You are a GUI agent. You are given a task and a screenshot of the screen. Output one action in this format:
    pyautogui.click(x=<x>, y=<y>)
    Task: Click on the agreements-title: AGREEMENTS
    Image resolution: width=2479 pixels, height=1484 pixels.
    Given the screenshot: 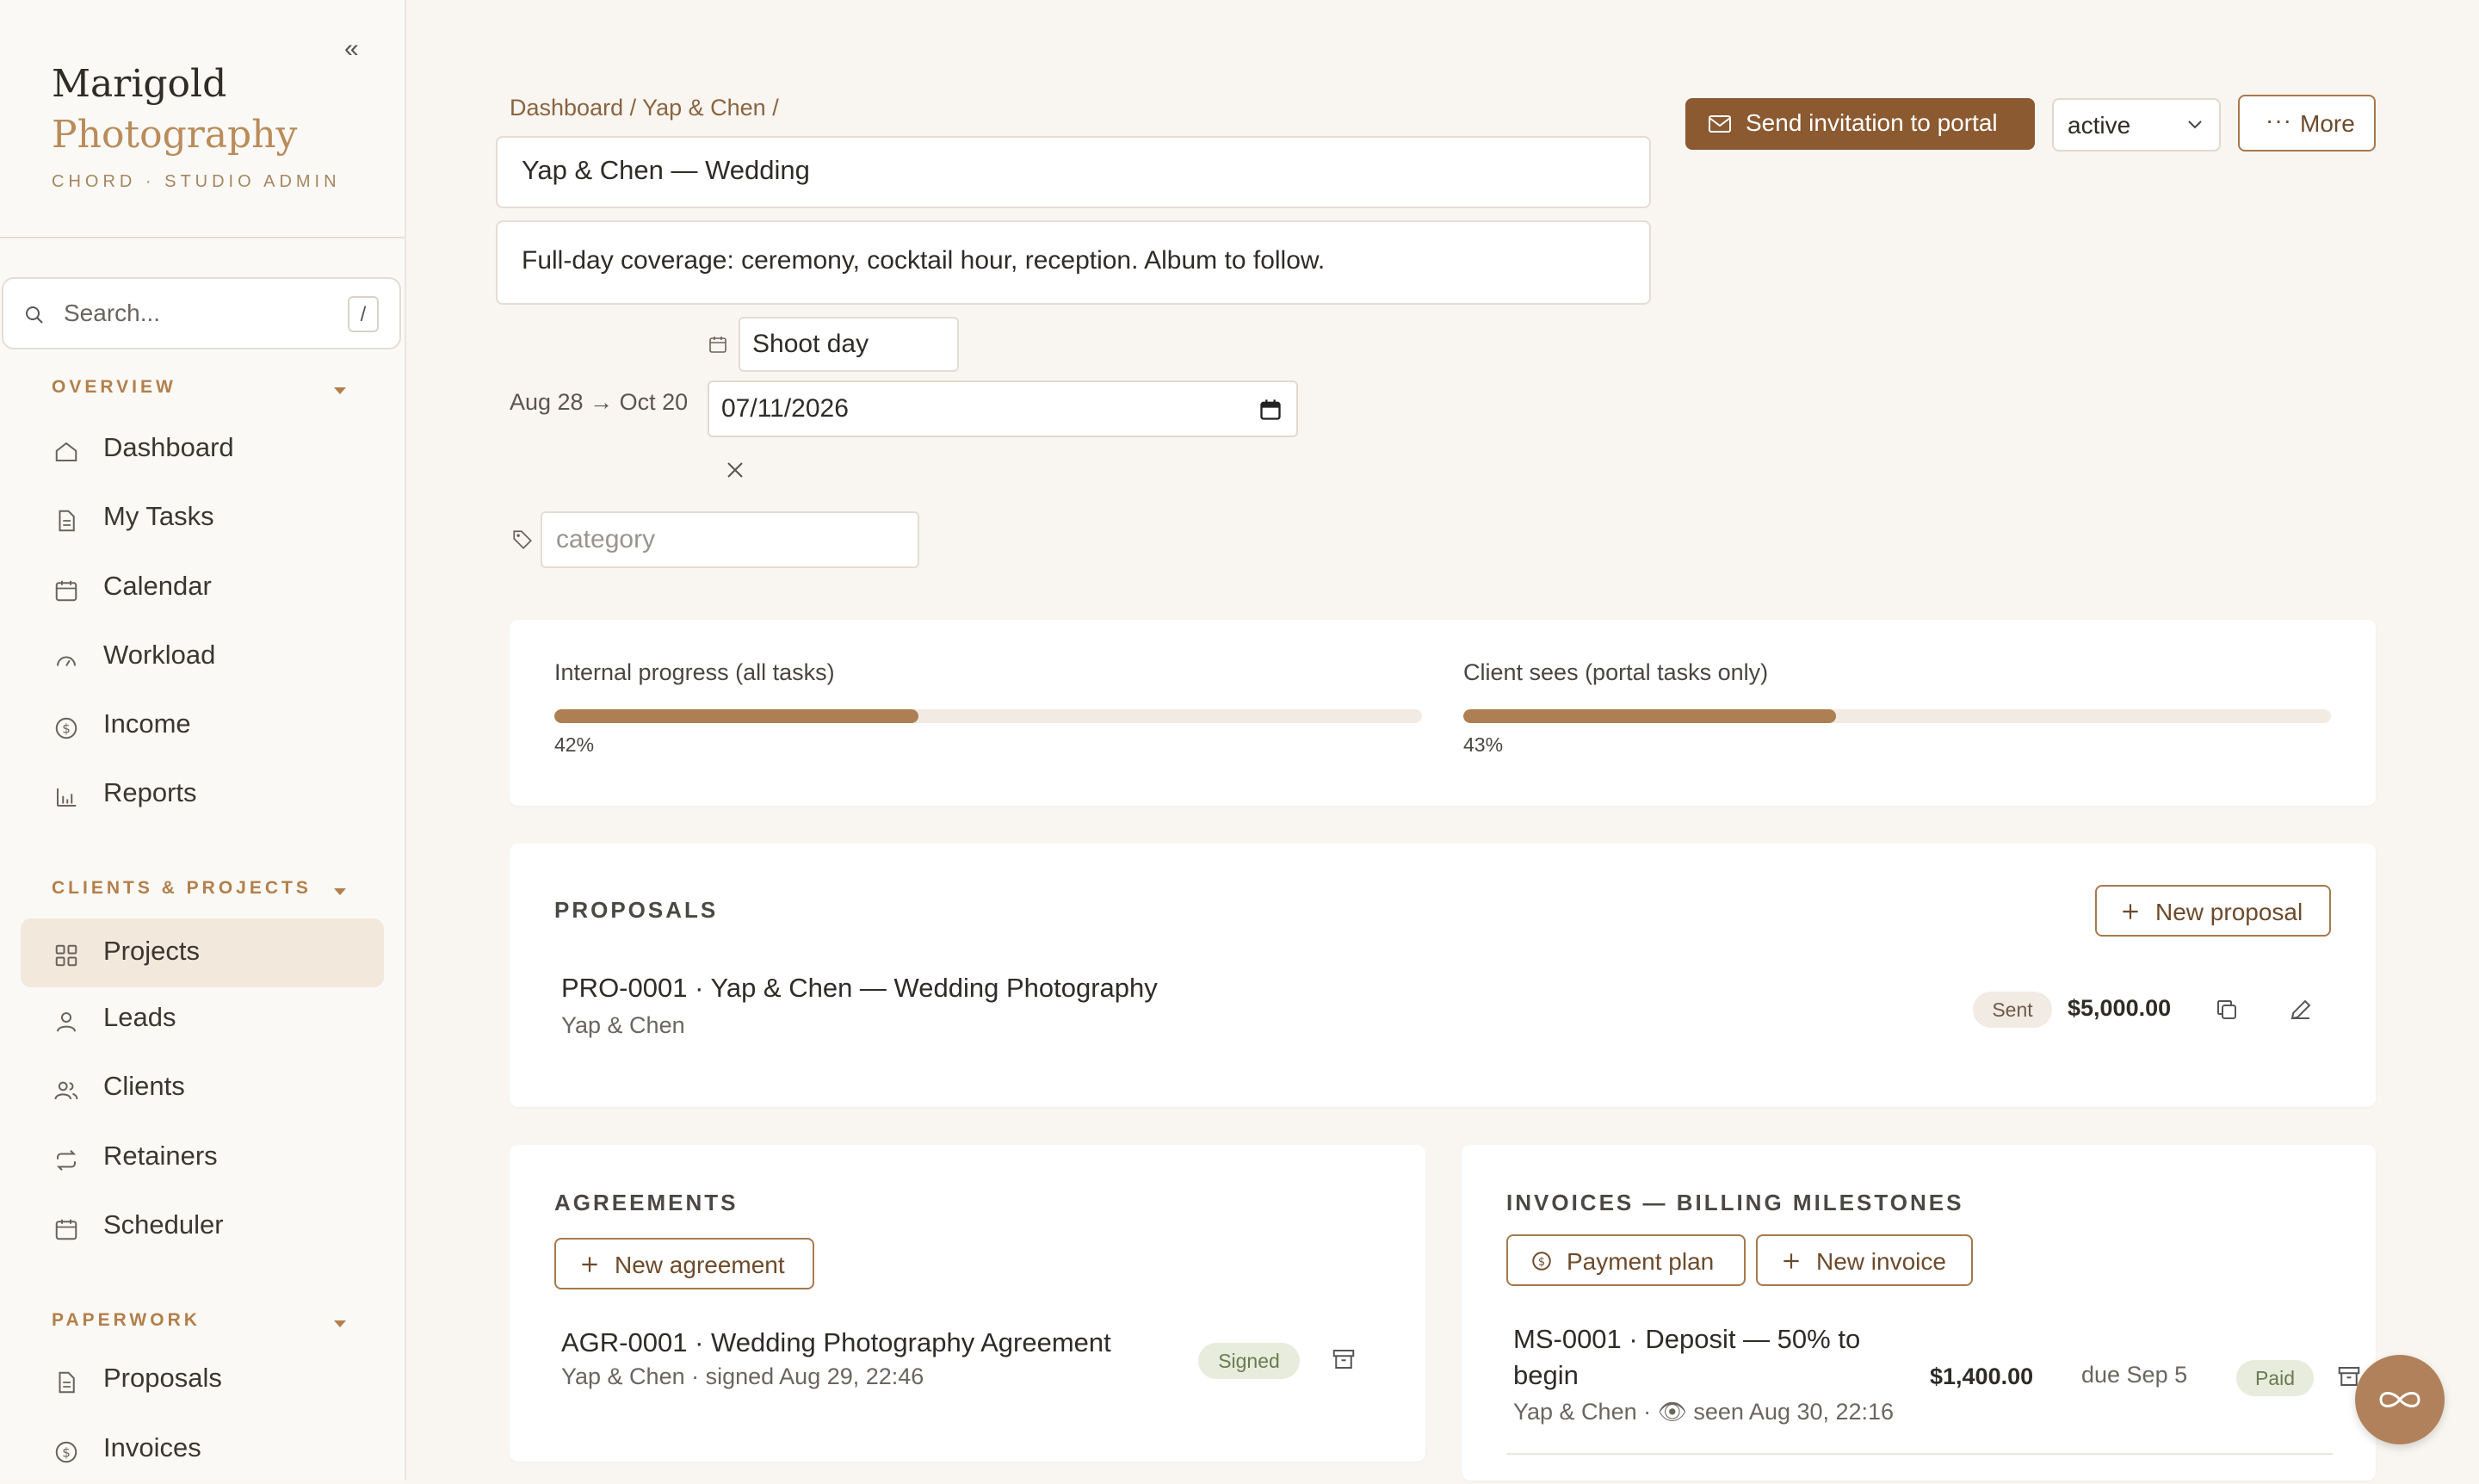 What is the action you would take?
    pyautogui.click(x=646, y=1202)
    